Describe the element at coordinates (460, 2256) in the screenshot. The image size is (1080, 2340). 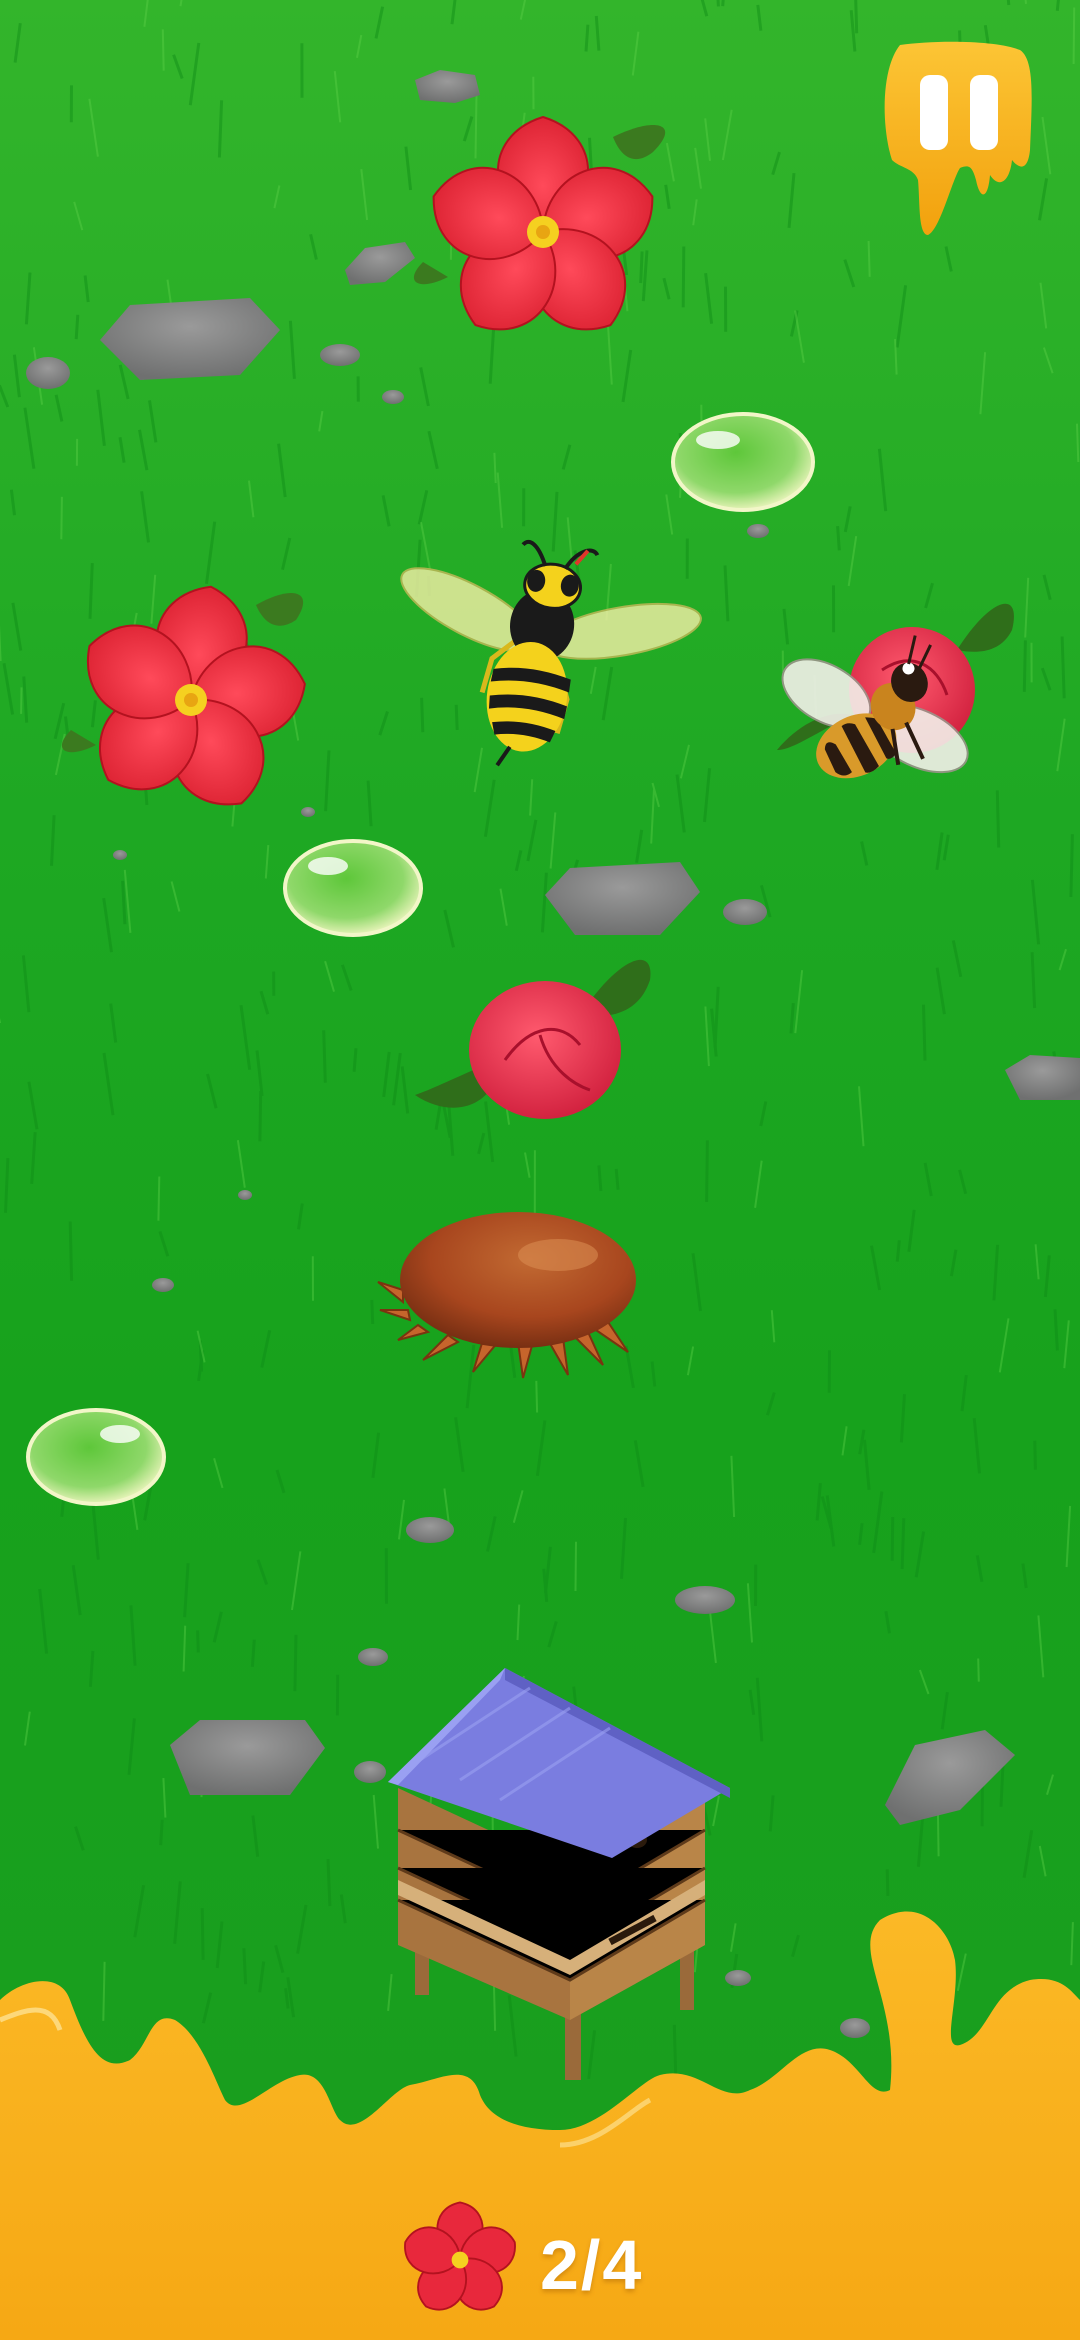
I see `flower-counter-icon` at that location.